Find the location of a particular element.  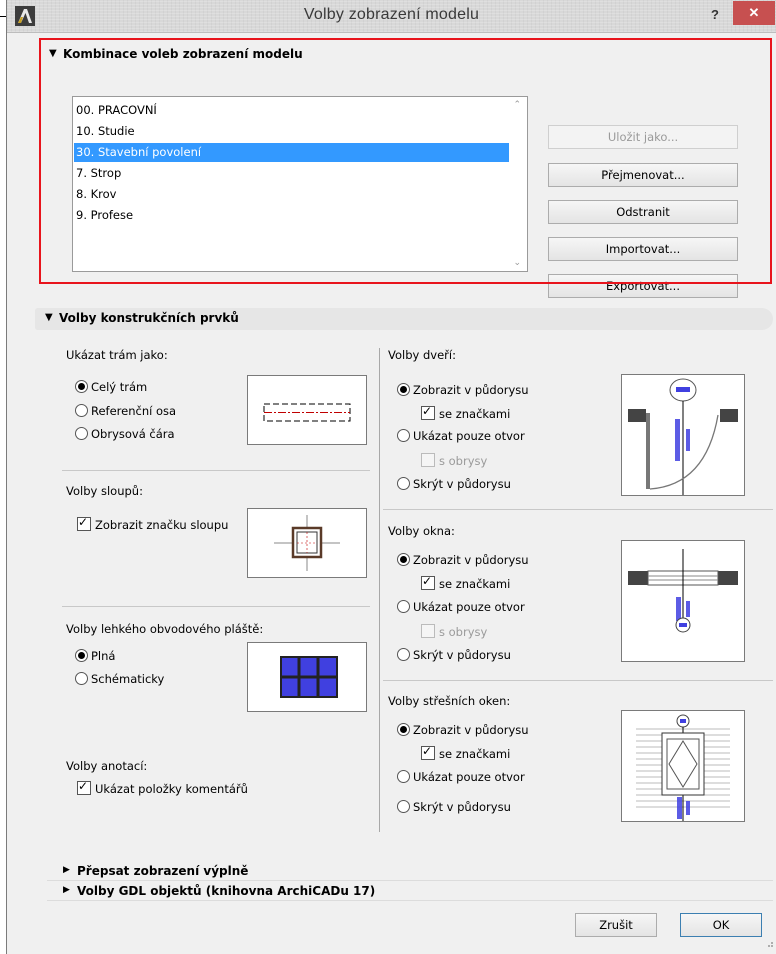

curtain-wall-options-label: Volby lehkého obvodového pláště: is located at coordinates (165, 629).